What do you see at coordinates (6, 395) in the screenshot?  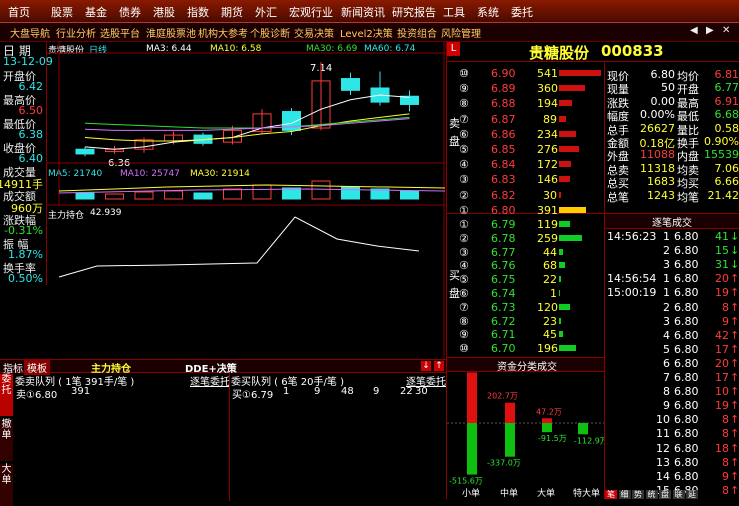 I see `side-tab-0: 委托` at bounding box center [6, 395].